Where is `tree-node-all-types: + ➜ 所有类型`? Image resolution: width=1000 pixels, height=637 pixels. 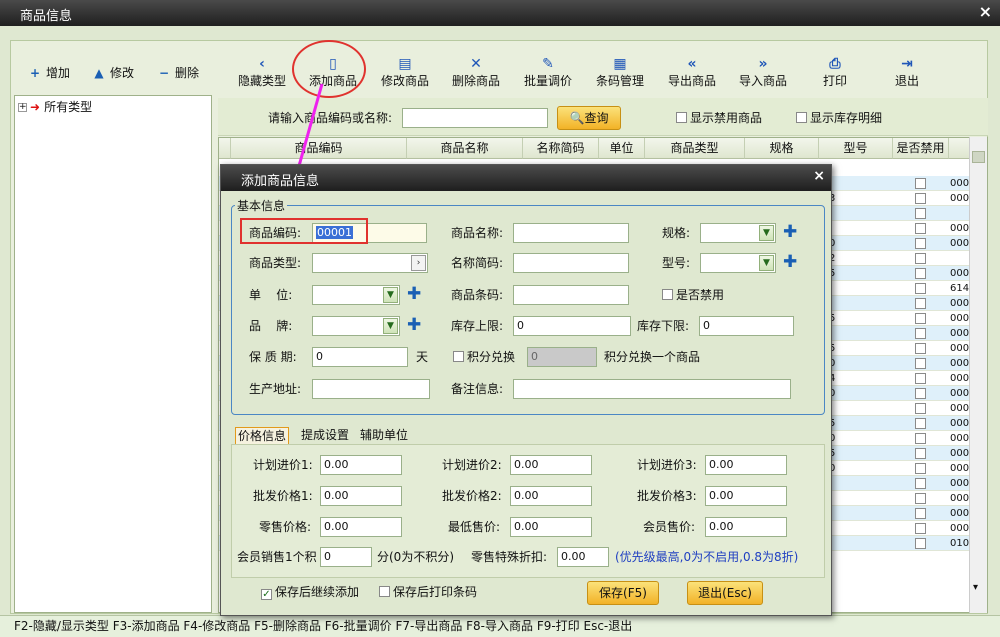 tree-node-all-types: + ➜ 所有类型 is located at coordinates (55, 107).